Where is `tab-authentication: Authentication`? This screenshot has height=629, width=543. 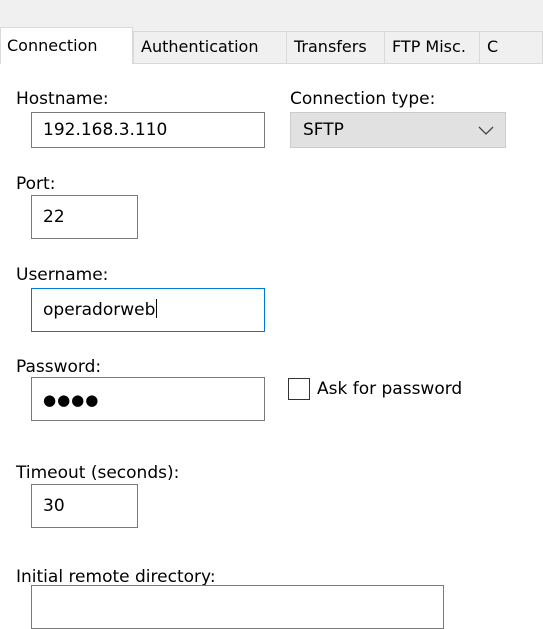 tab-authentication: Authentication is located at coordinates (210, 47).